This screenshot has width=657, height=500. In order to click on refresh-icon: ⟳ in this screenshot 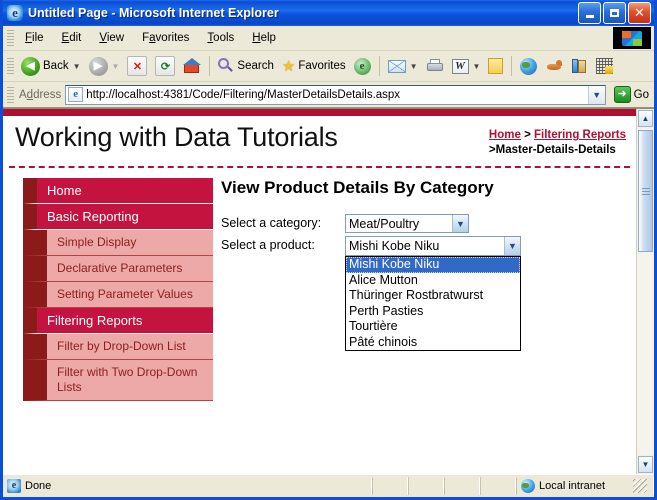, I will do `click(165, 66)`.